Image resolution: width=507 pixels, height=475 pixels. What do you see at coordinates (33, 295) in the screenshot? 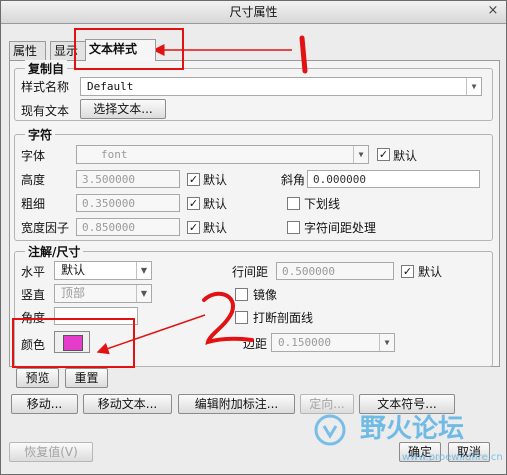
I see `vertical-label: 竖直` at bounding box center [33, 295].